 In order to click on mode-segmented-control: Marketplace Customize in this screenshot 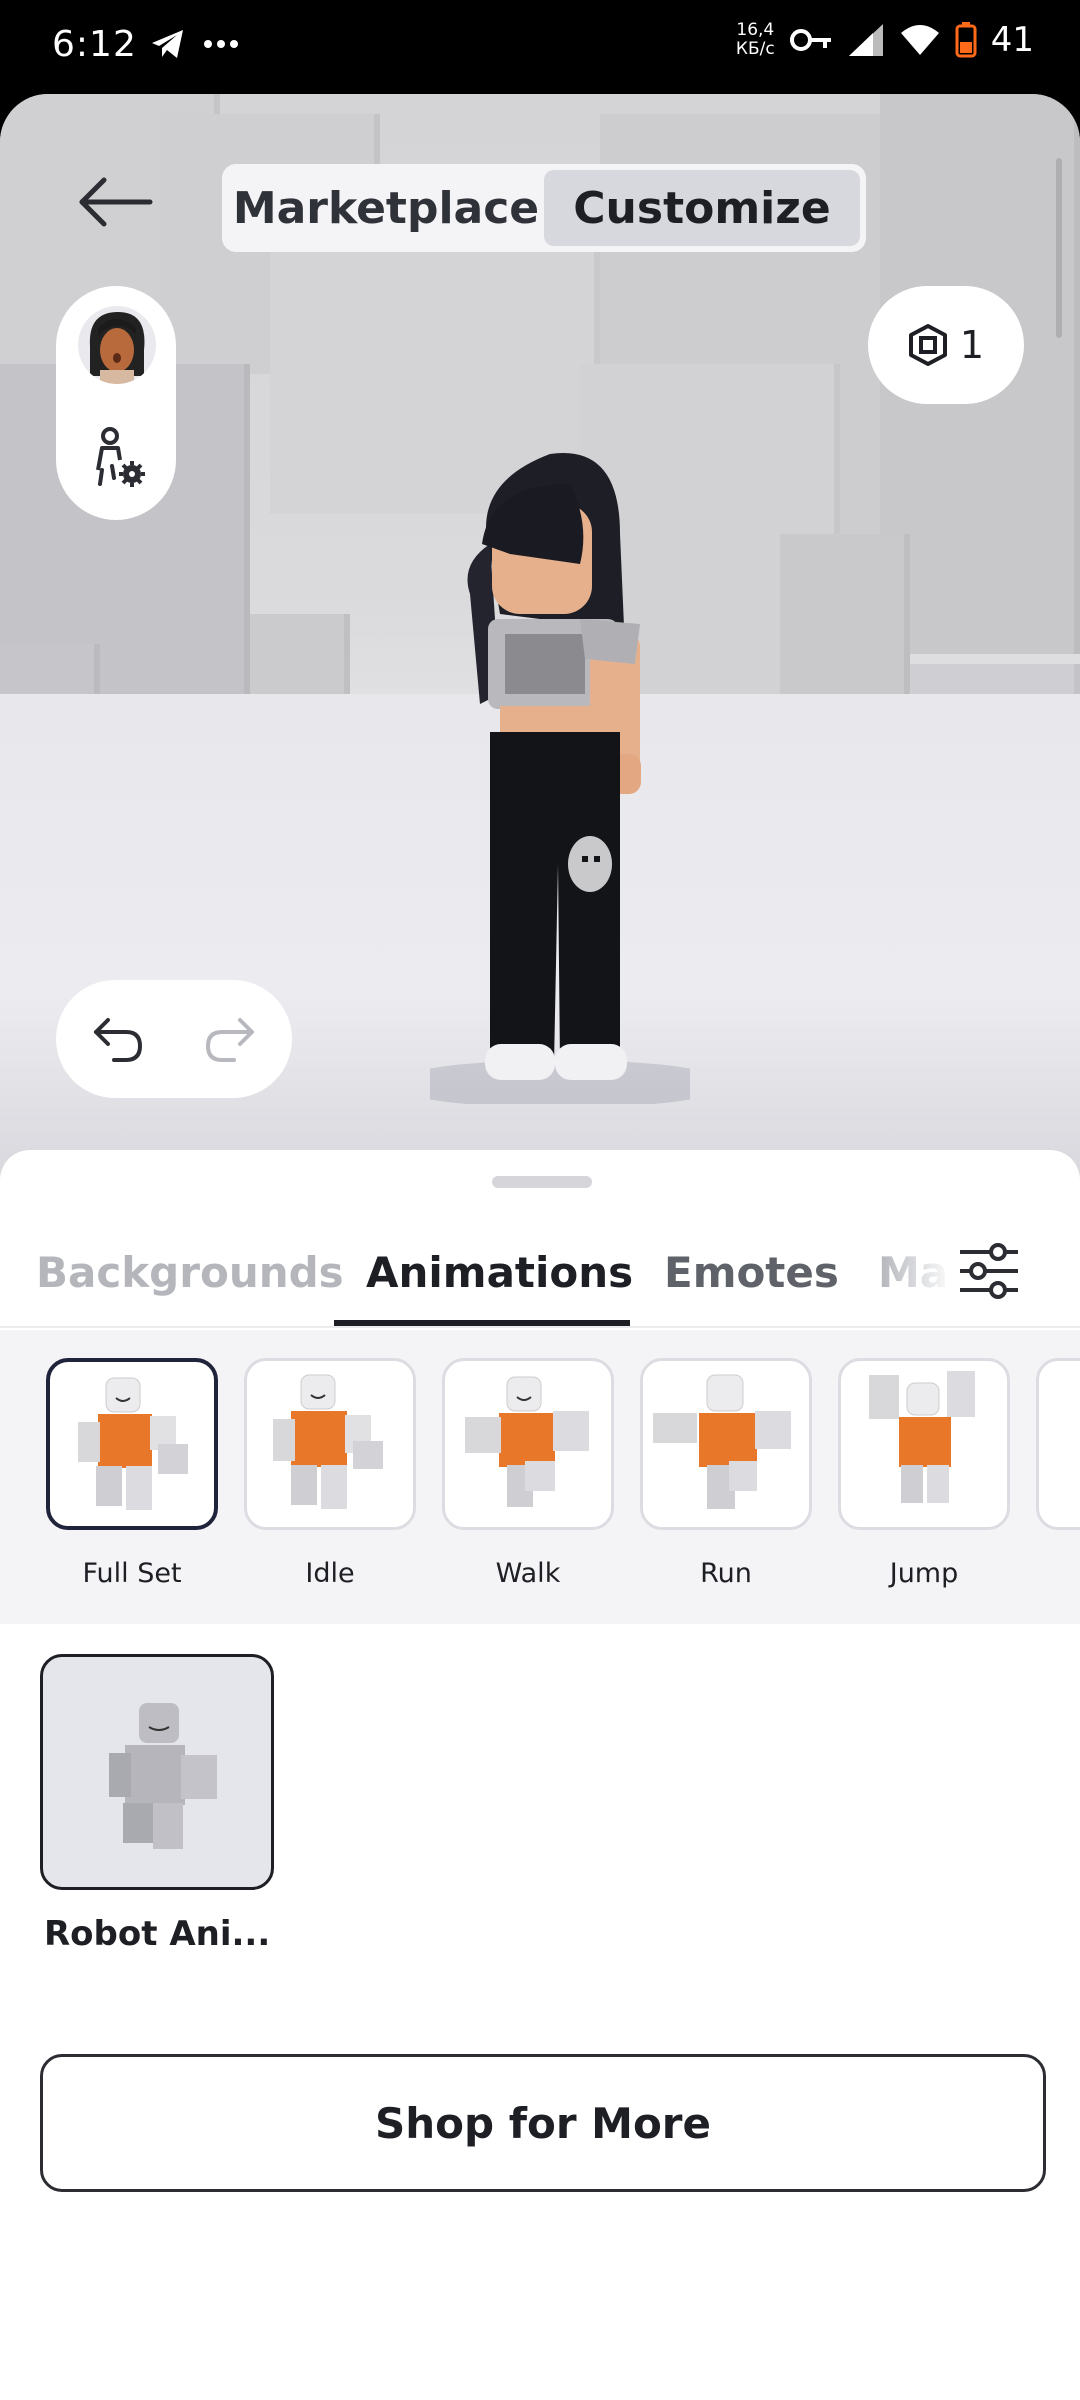, I will do `click(544, 208)`.